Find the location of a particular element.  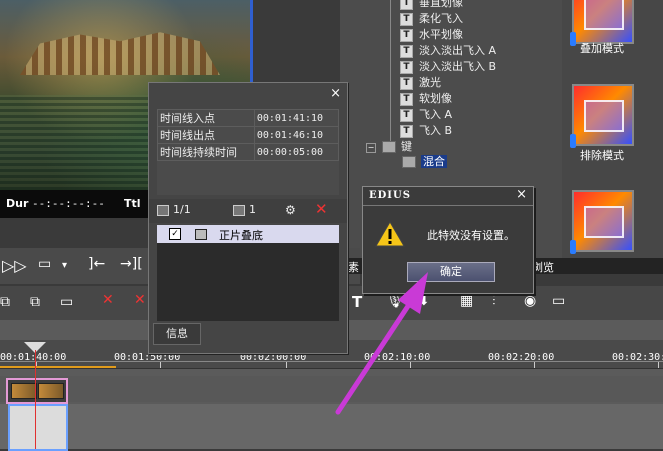

tree-item-soft-fly-in: T 柔化飞入 is located at coordinates (431, 18).